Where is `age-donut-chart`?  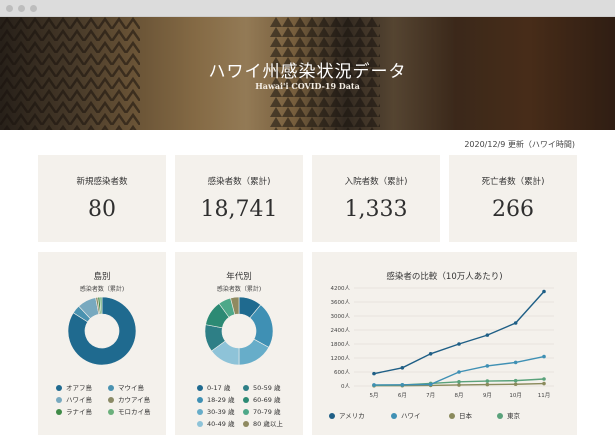 age-donut-chart is located at coordinates (239, 331).